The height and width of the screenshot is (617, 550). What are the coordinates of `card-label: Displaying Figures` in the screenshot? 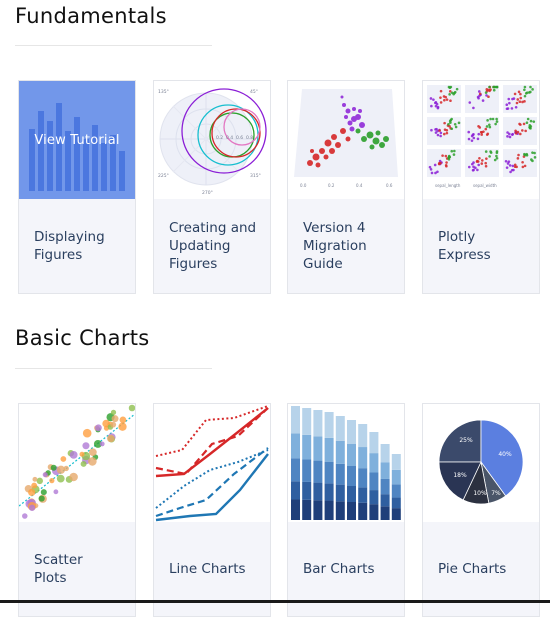 It's located at (69, 246).